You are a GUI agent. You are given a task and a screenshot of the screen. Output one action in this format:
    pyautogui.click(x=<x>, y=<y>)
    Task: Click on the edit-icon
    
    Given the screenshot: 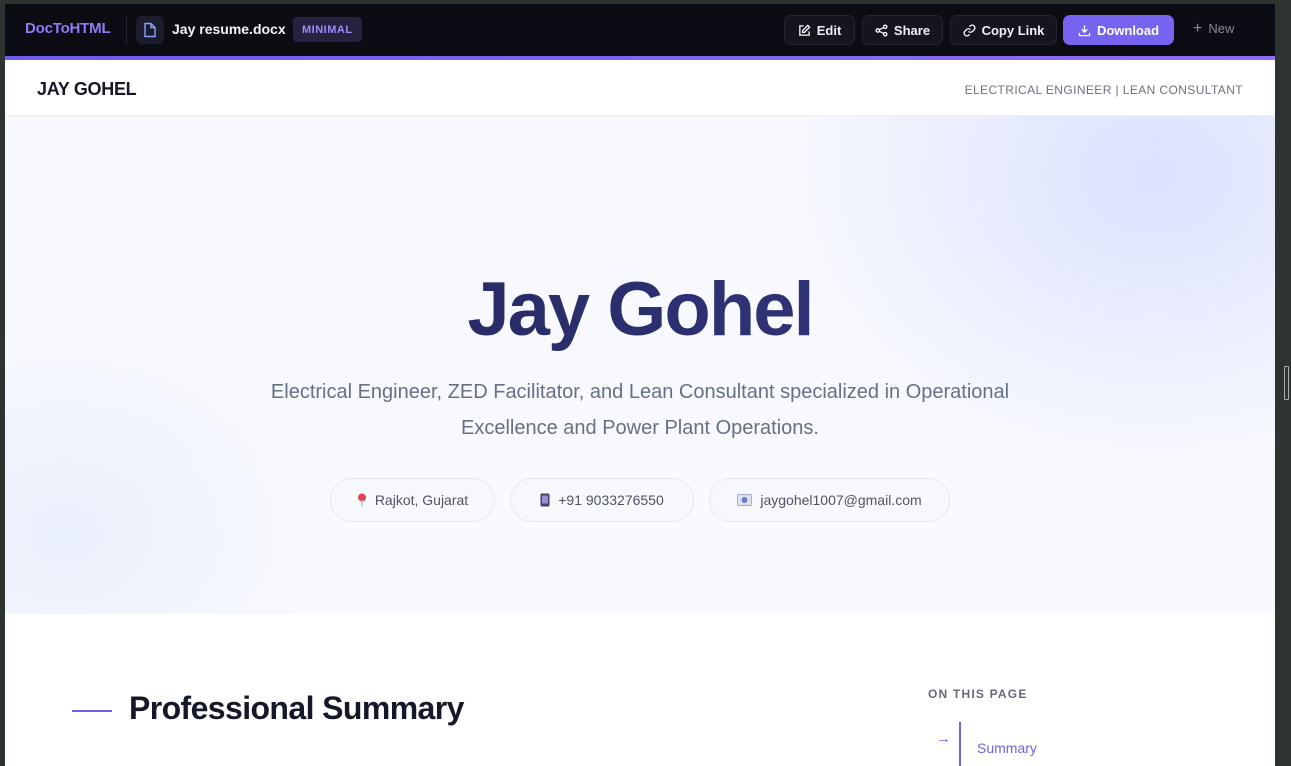 What is the action you would take?
    pyautogui.click(x=804, y=29)
    